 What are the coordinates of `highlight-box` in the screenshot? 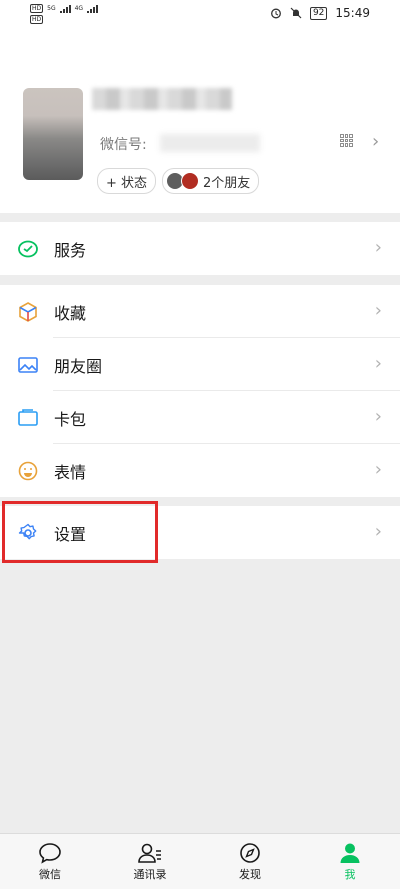 It's located at (80, 532).